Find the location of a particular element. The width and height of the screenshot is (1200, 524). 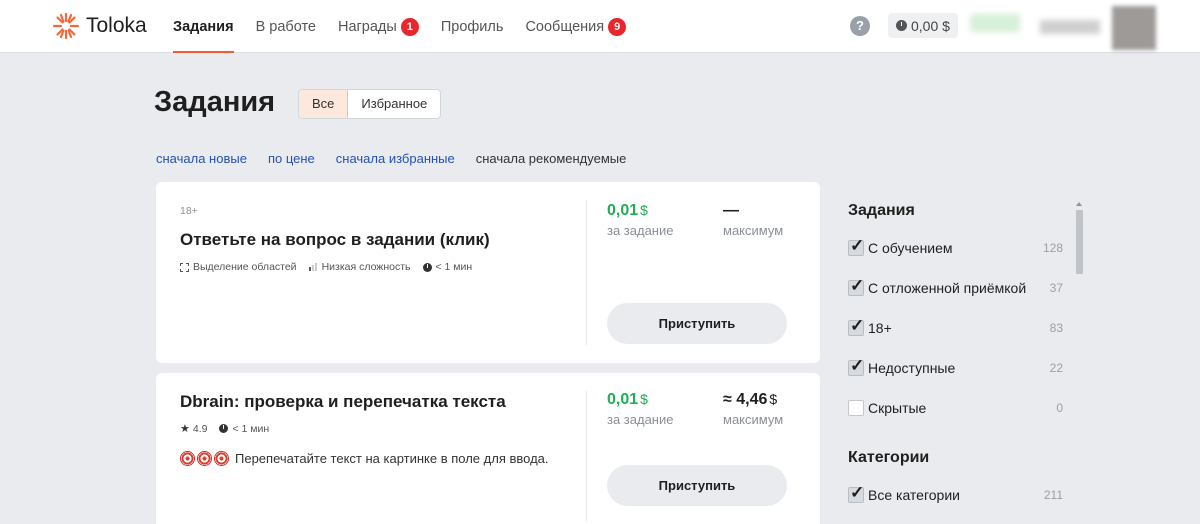

nav-messages: Сообщения 9 is located at coordinates (576, 26).